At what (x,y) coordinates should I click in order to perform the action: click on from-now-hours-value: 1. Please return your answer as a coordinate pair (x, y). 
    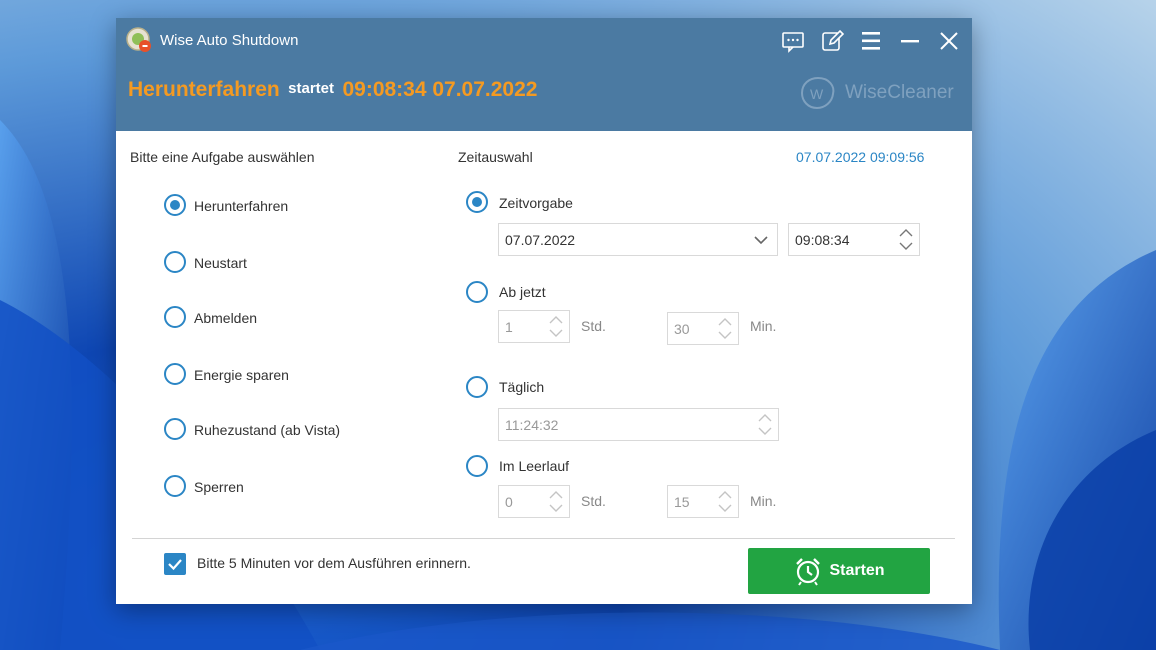
    Looking at the image, I should click on (509, 327).